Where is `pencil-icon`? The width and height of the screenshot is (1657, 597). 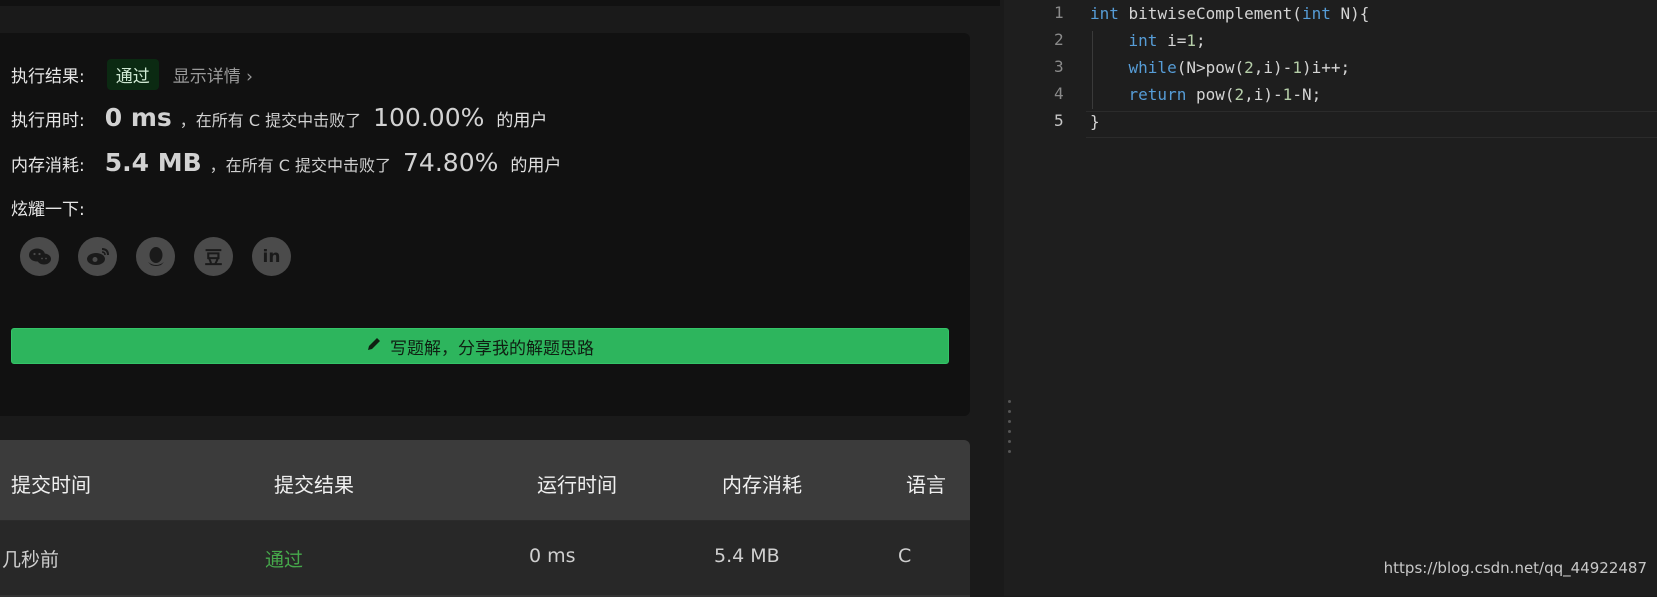 pencil-icon is located at coordinates (374, 346).